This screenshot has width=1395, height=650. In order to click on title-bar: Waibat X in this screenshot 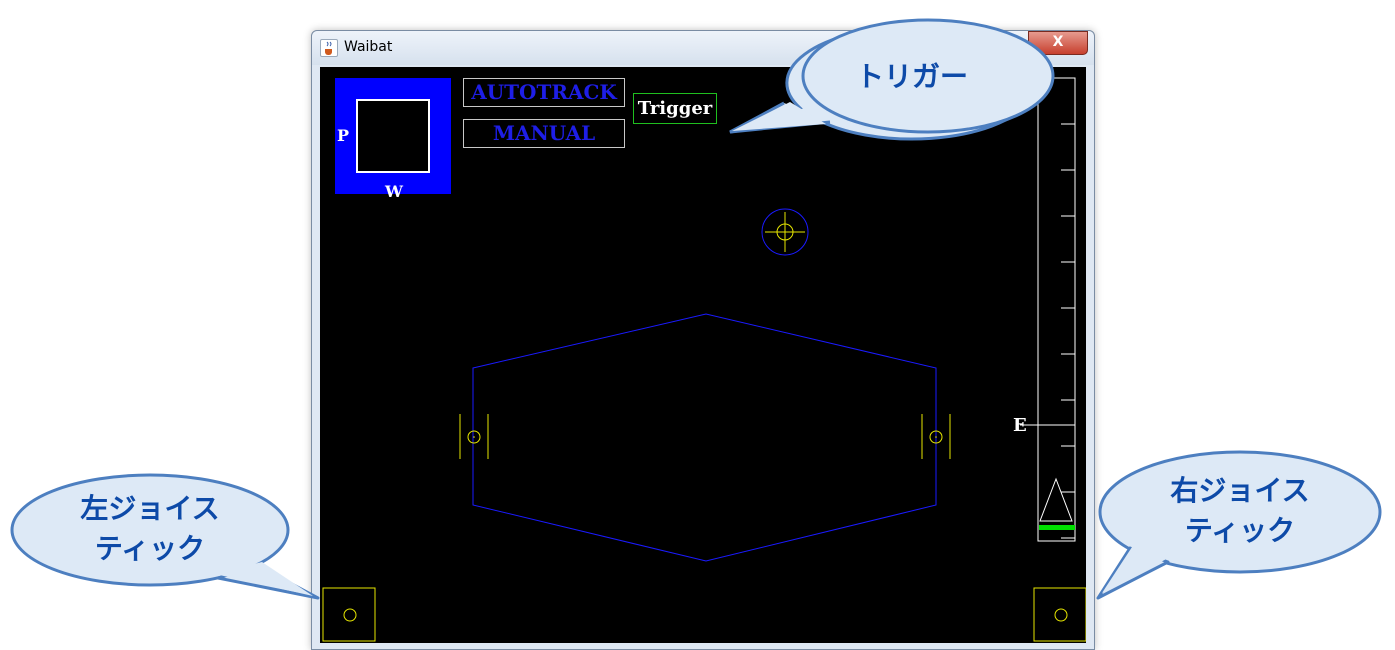, I will do `click(703, 48)`.